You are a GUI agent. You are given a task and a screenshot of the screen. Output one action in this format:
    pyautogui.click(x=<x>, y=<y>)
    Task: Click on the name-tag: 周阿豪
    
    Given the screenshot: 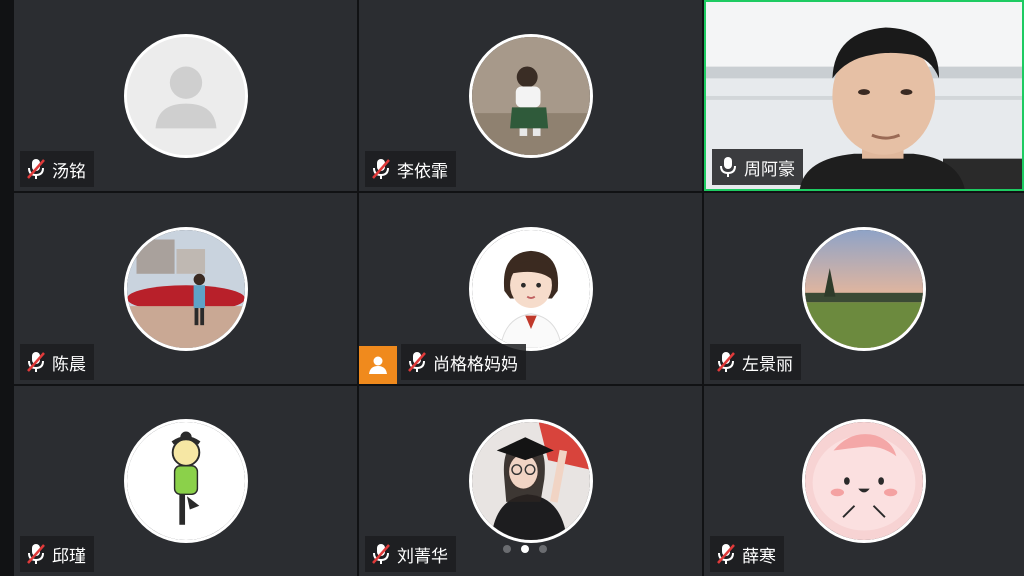 What is the action you would take?
    pyautogui.click(x=757, y=167)
    